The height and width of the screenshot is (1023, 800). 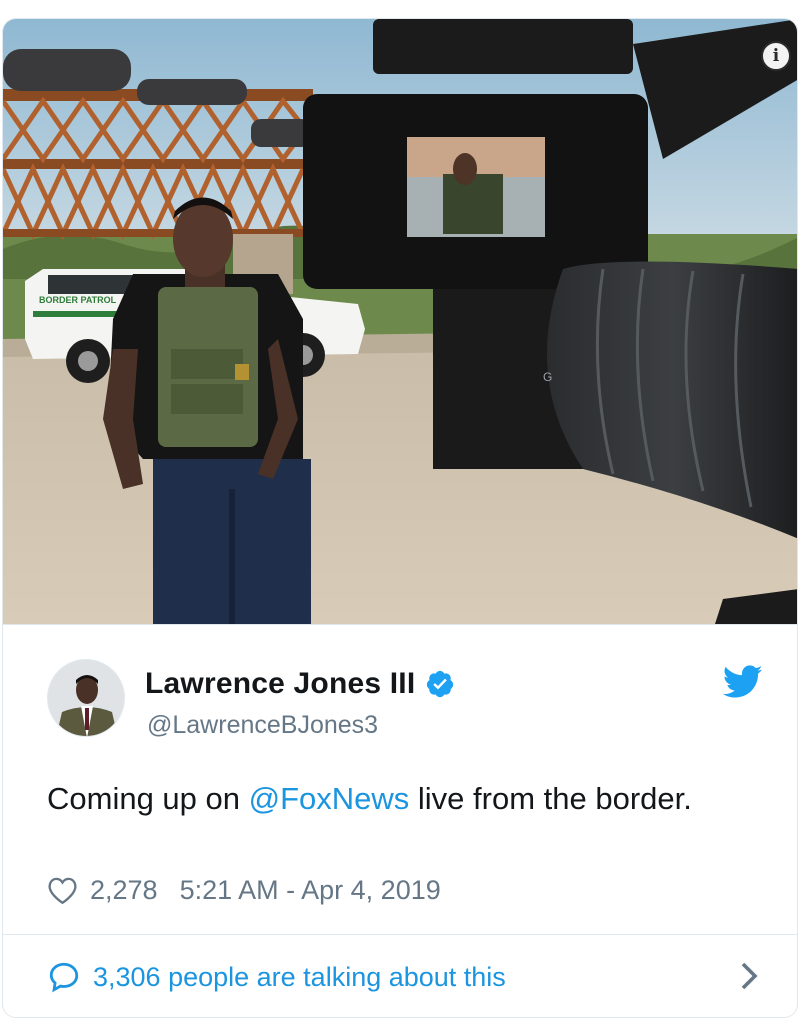 What do you see at coordinates (743, 682) in the screenshot?
I see `twitter-bird-icon` at bounding box center [743, 682].